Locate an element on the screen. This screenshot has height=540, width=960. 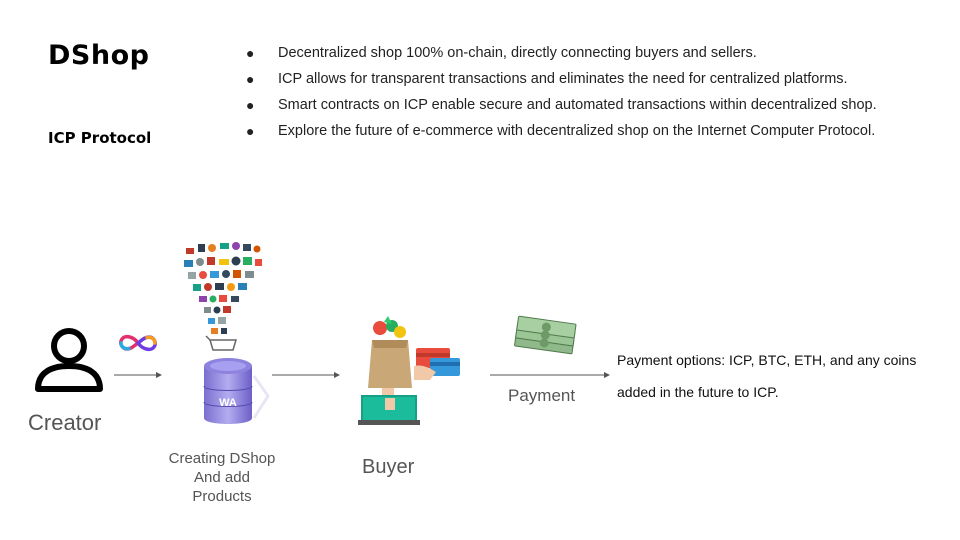
credit-card-hand-icon is located at coordinates (437, 364).